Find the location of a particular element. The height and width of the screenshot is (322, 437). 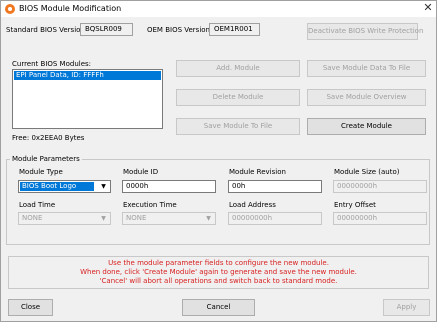

execution-time-value: NONE is located at coordinates (136, 218).